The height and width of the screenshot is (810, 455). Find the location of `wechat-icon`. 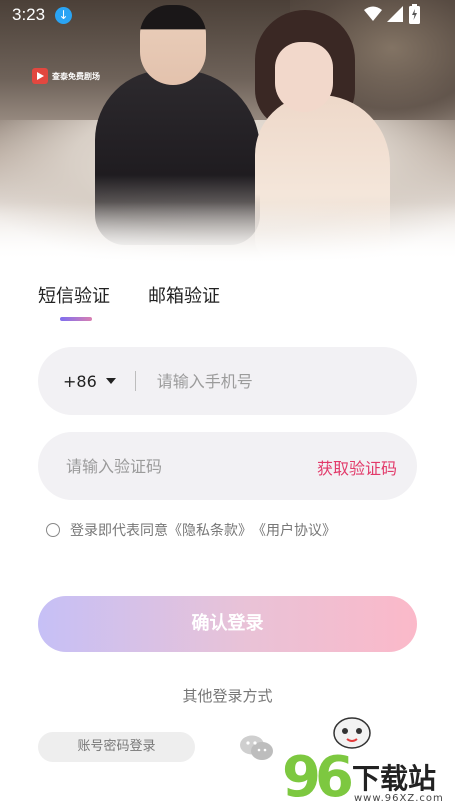

wechat-icon is located at coordinates (257, 748).